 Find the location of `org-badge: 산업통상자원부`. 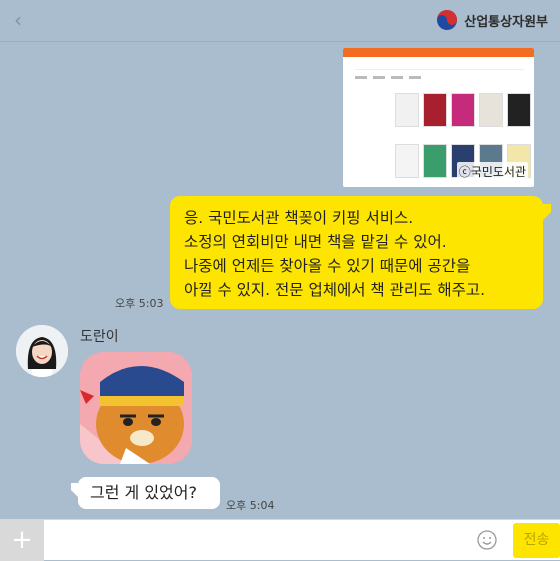

org-badge: 산업통상자원부 is located at coordinates (492, 20).